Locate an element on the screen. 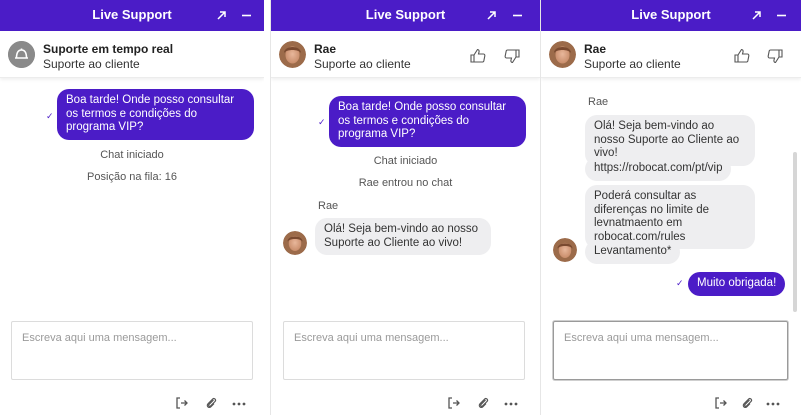 The image size is (801, 415). agent-name: Suporte em tempo real is located at coordinates (108, 49).